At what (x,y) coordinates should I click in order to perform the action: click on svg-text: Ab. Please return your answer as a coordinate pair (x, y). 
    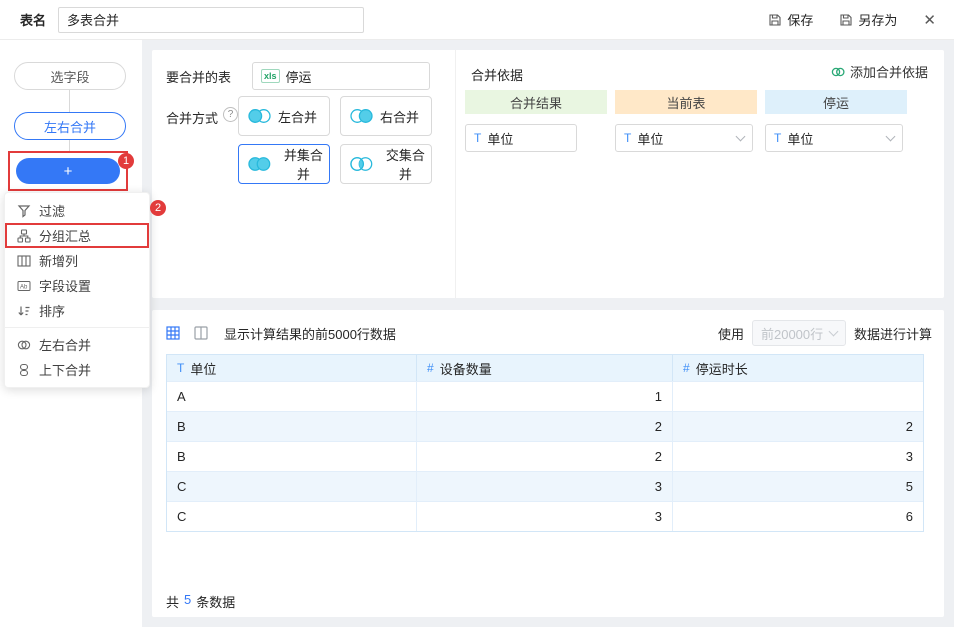
    Looking at the image, I should click on (24, 287).